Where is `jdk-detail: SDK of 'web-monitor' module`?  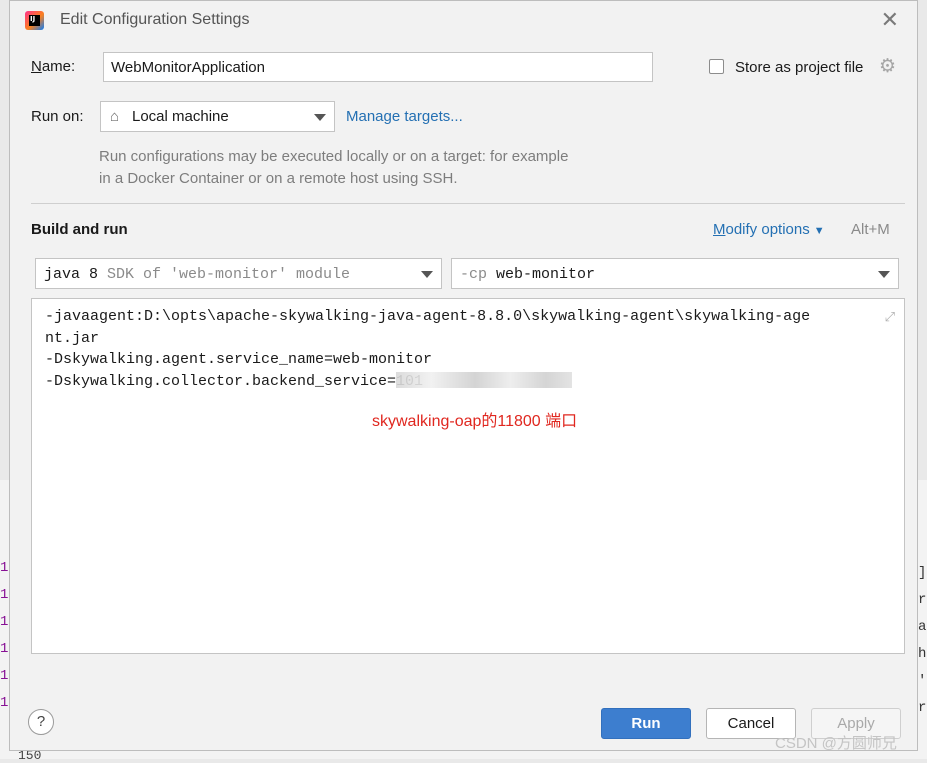
jdk-detail: SDK of 'web-monitor' module is located at coordinates (224, 274).